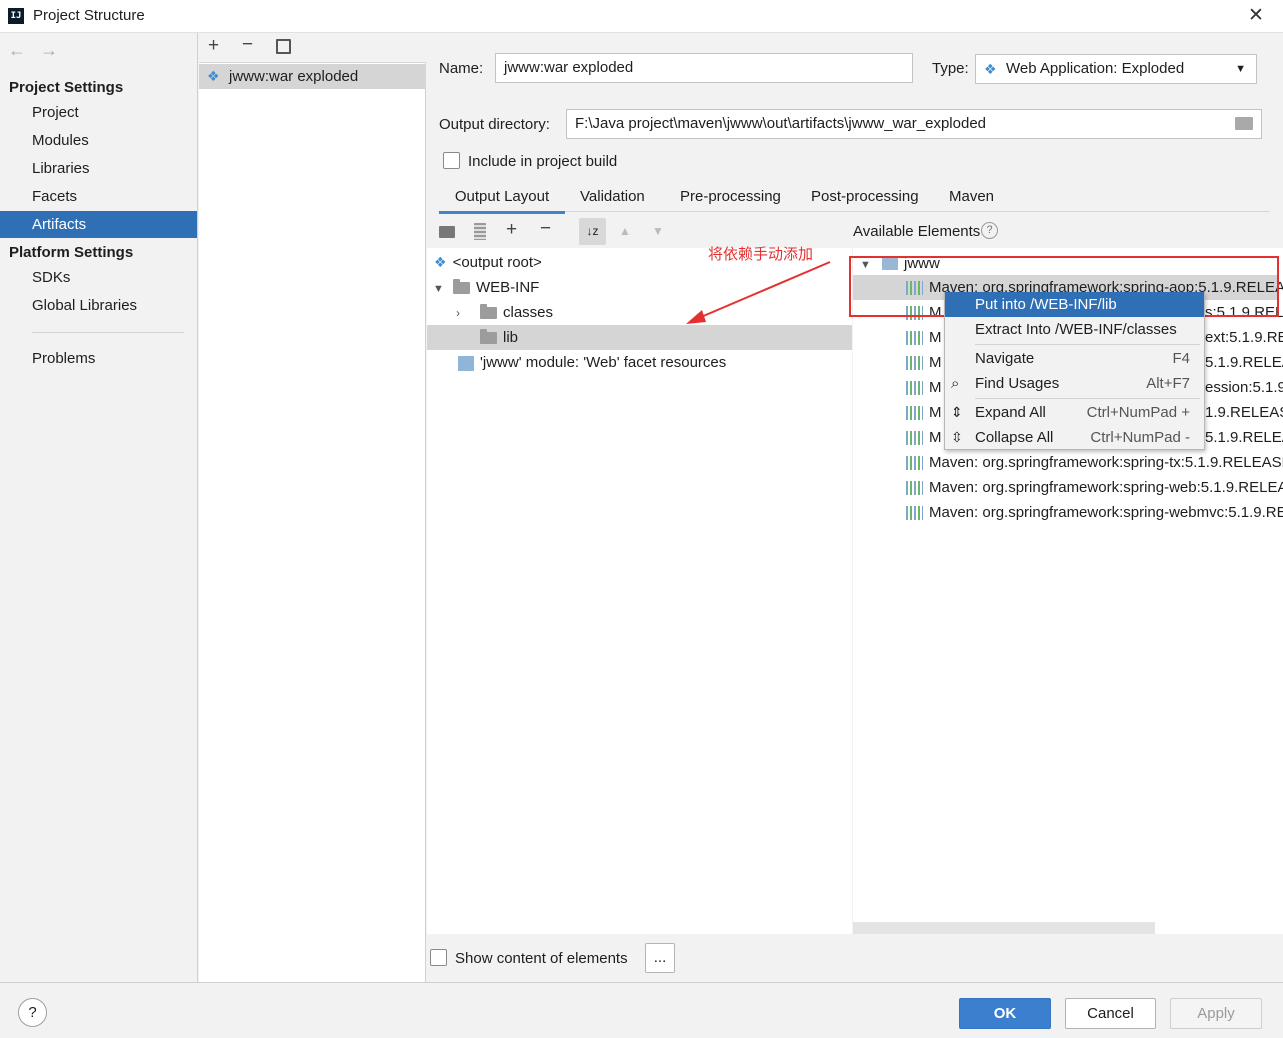  What do you see at coordinates (438, 957) in the screenshot?
I see `show-content-checkbox` at bounding box center [438, 957].